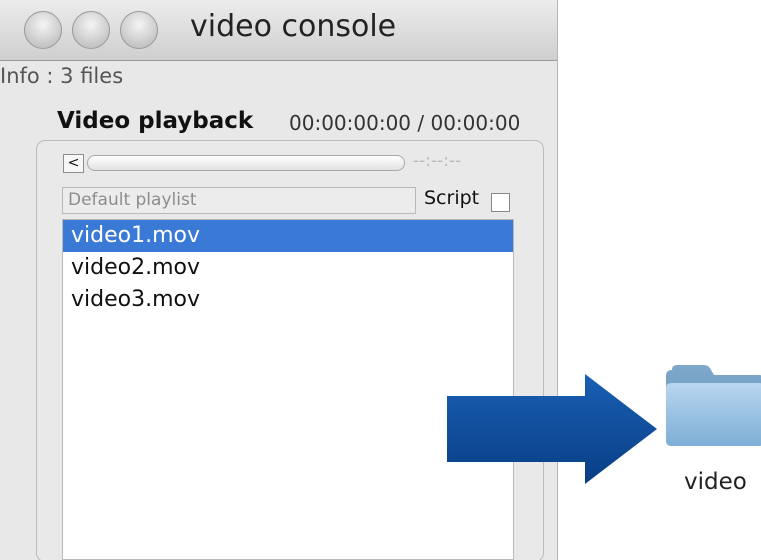 The image size is (761, 560). I want to click on zoom-window-button, so click(139, 30).